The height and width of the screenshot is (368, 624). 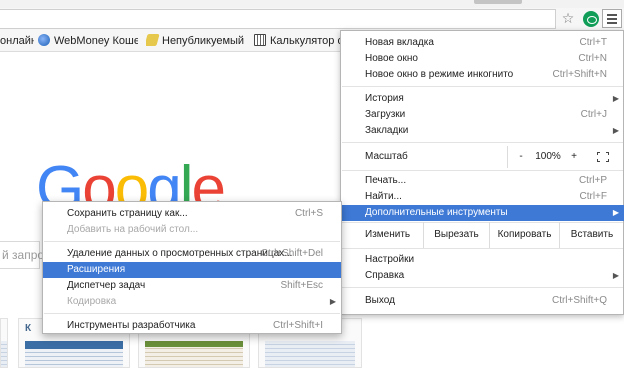 What do you see at coordinates (482, 197) in the screenshot?
I see `menu-item-find: Найти... Ctrl+F` at bounding box center [482, 197].